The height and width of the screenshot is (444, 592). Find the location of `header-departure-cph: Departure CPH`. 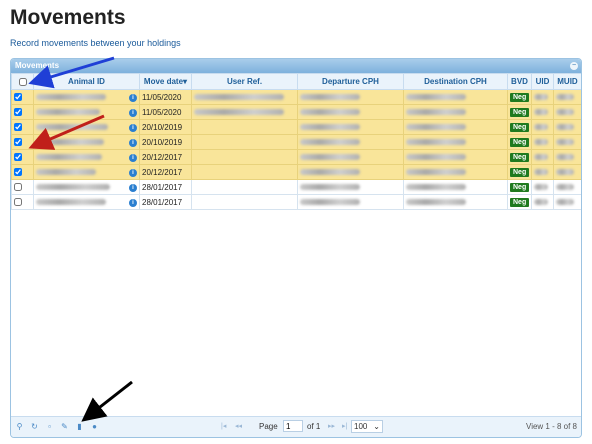

header-departure-cph: Departure CPH is located at coordinates (350, 81).